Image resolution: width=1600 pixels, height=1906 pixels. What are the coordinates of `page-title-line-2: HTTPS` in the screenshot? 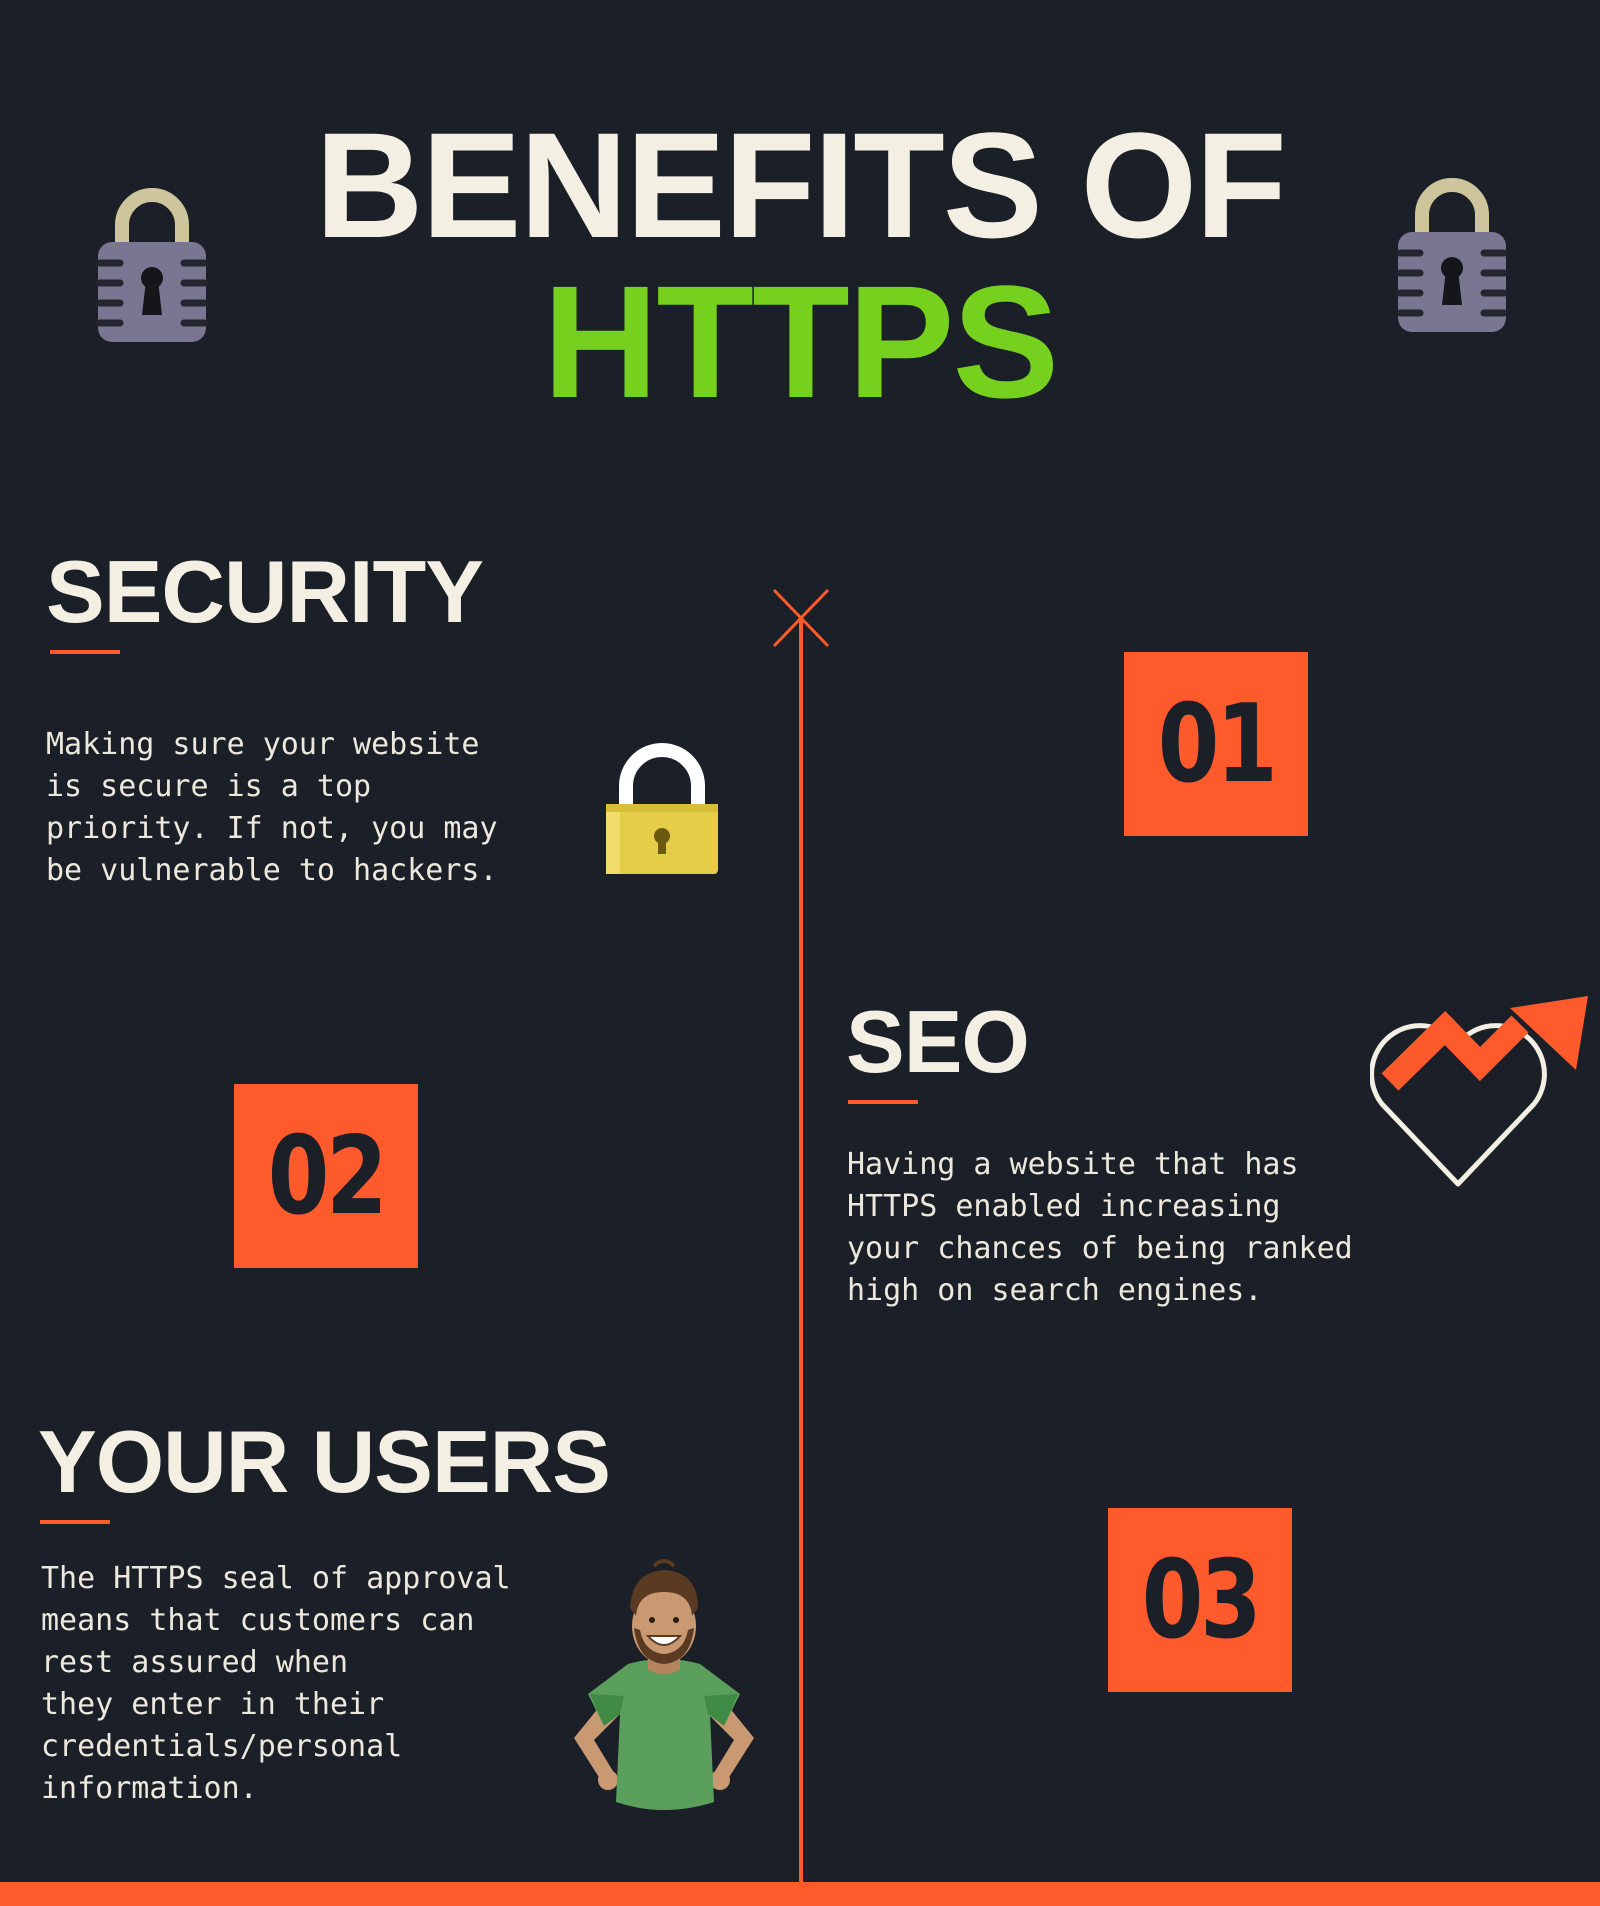 It's located at (800, 341).